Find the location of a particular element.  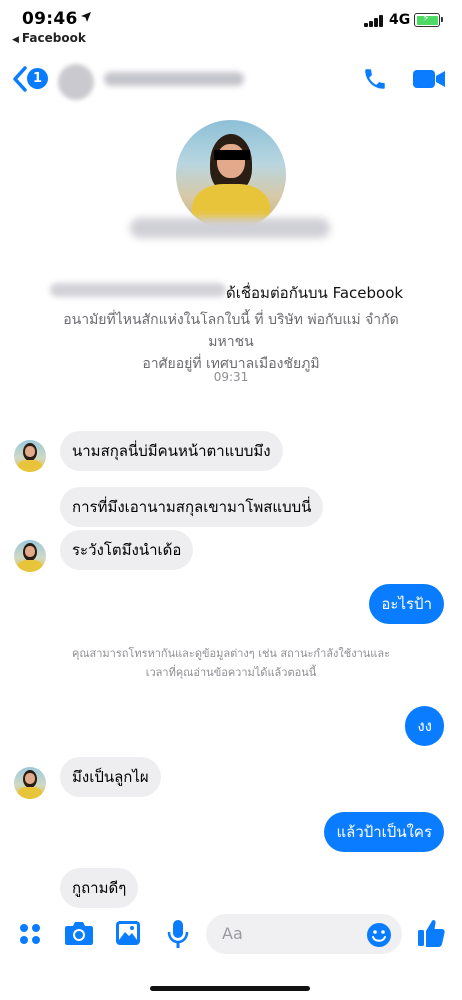

message-bubble-received: การที่มึงเอานามสกุลเขามาโพสแบบนี่ is located at coordinates (192, 507).